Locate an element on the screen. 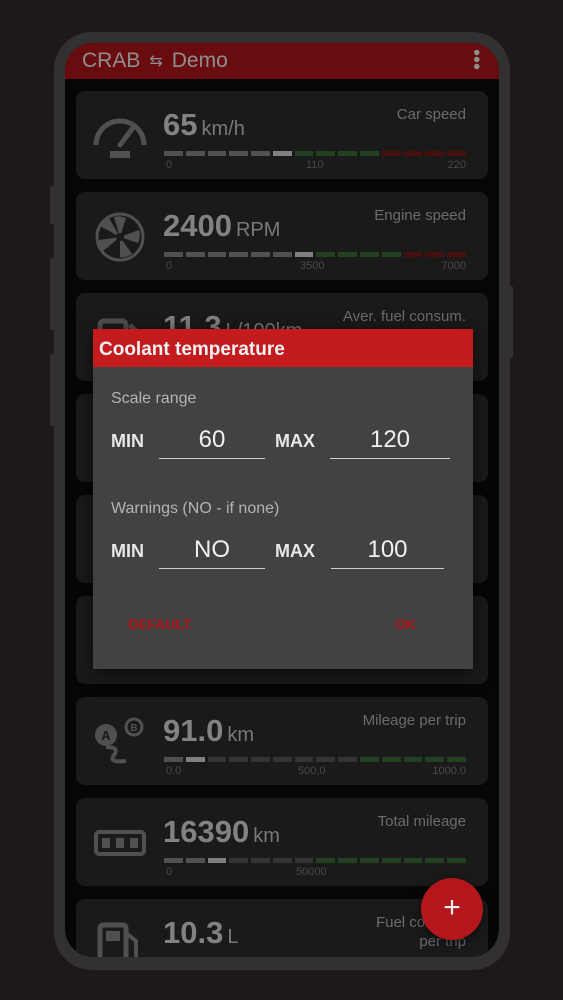  scale-min-label: MIN is located at coordinates (127, 441).